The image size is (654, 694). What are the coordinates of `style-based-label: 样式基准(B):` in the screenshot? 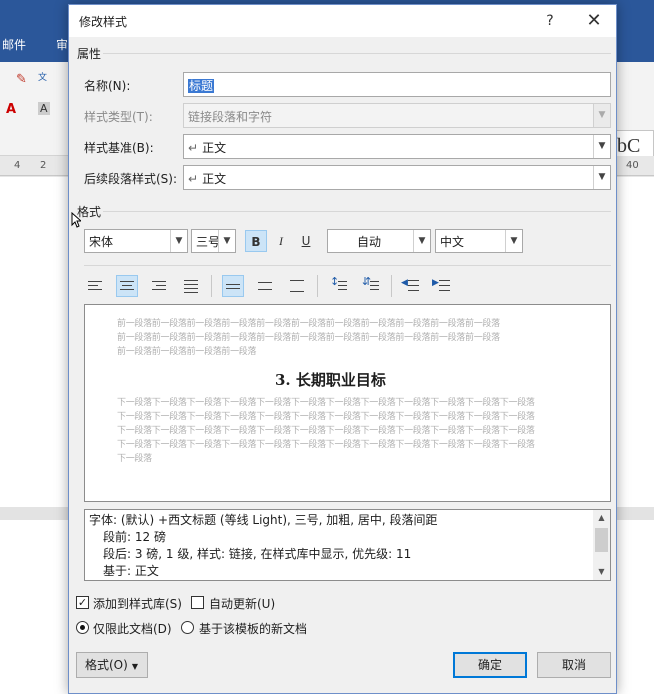 It's located at (119, 148).